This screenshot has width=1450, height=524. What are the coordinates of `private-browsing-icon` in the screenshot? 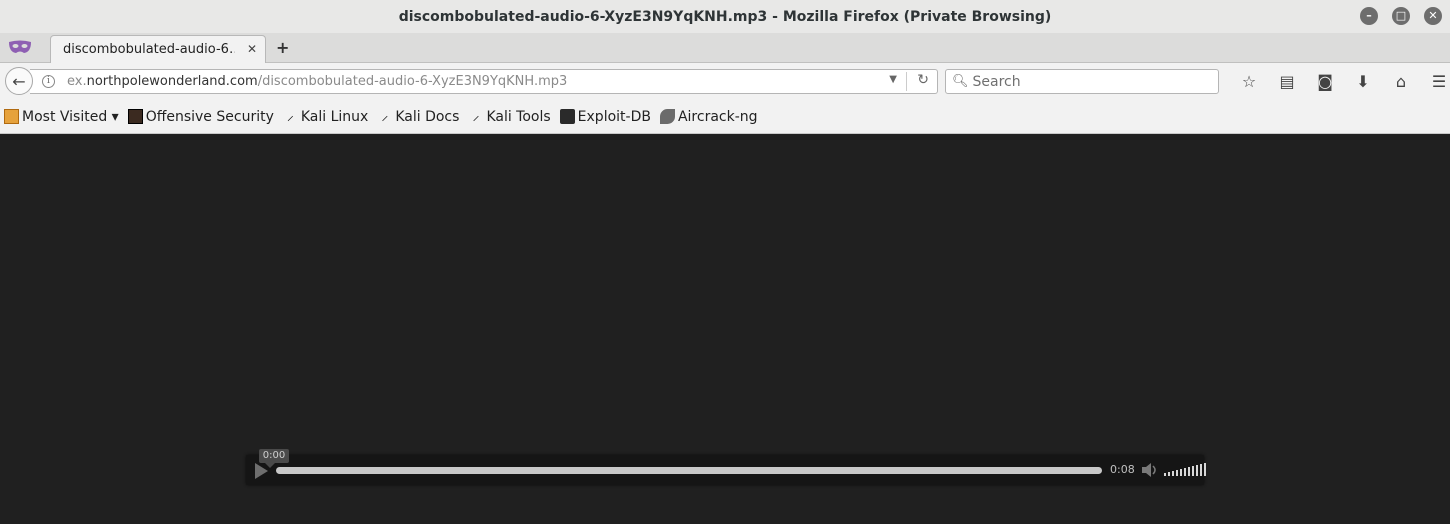 It's located at (20, 46).